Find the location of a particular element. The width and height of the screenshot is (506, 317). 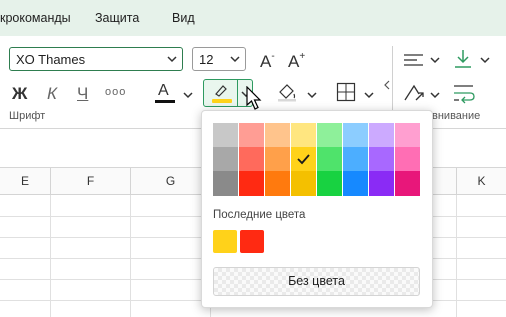

grow-font-button: A+ is located at coordinates (296, 61).